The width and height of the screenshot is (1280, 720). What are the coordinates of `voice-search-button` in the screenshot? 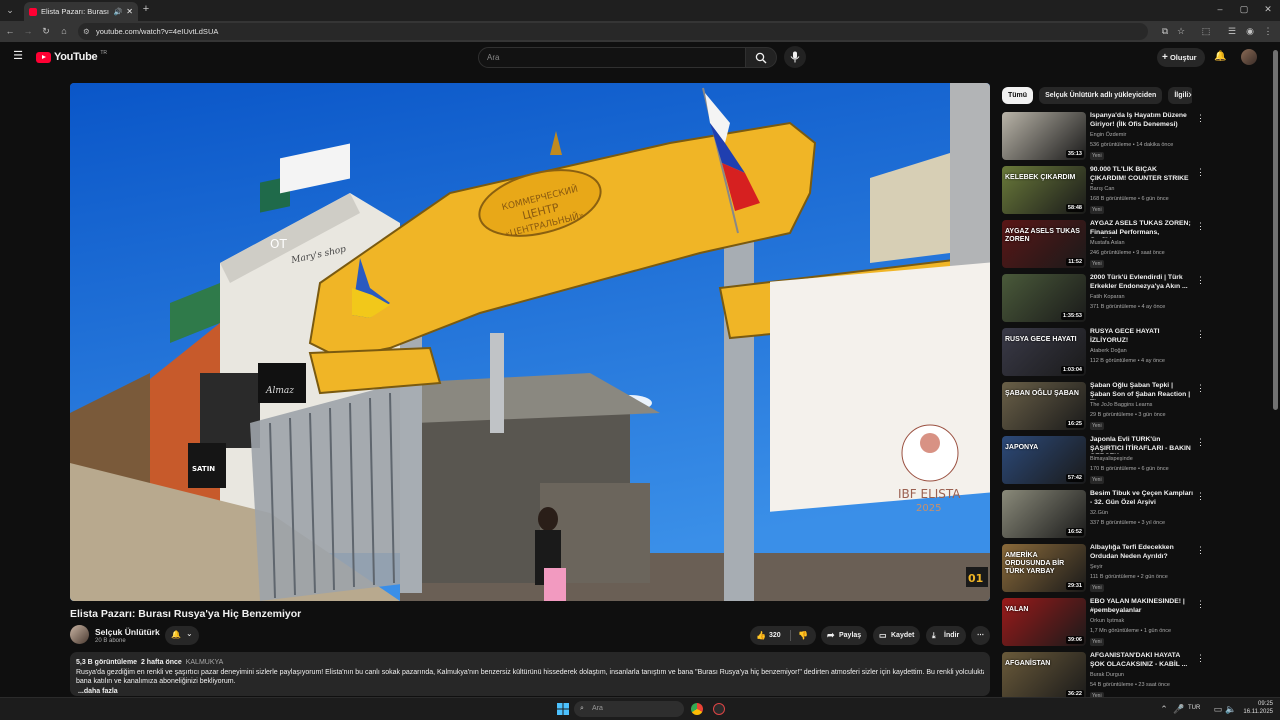 It's located at (795, 57).